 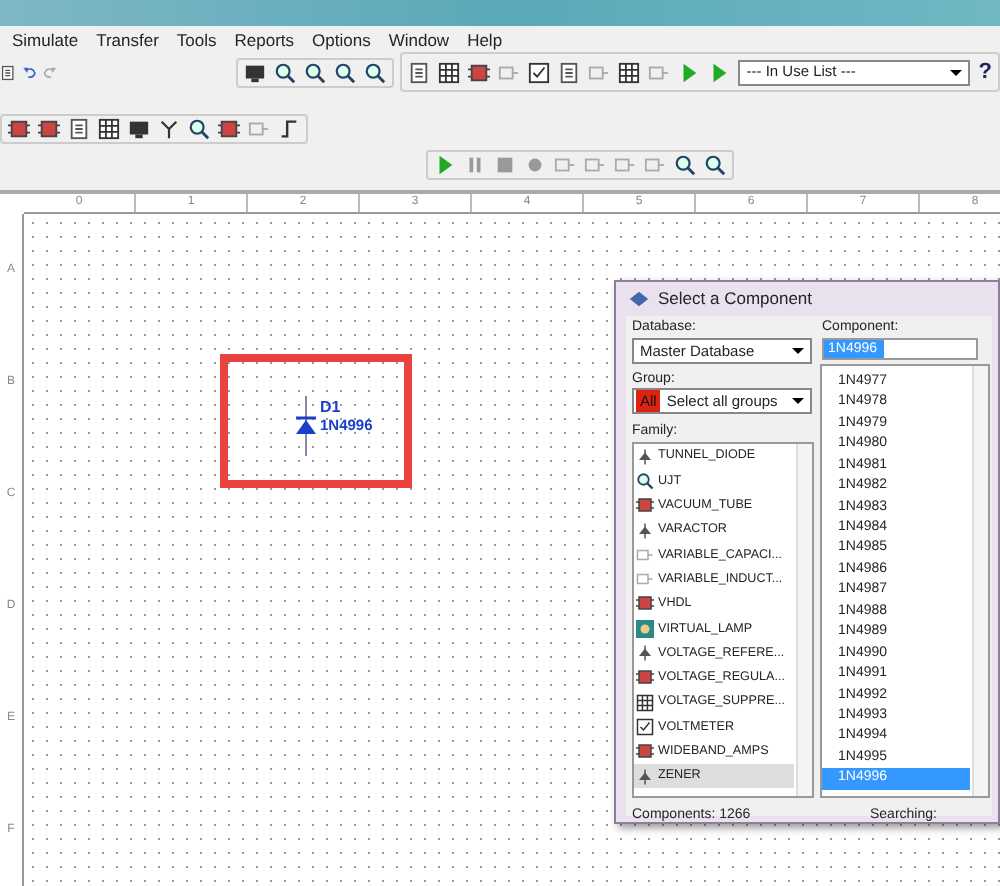 I want to click on component-reference: D1, so click(x=330, y=408).